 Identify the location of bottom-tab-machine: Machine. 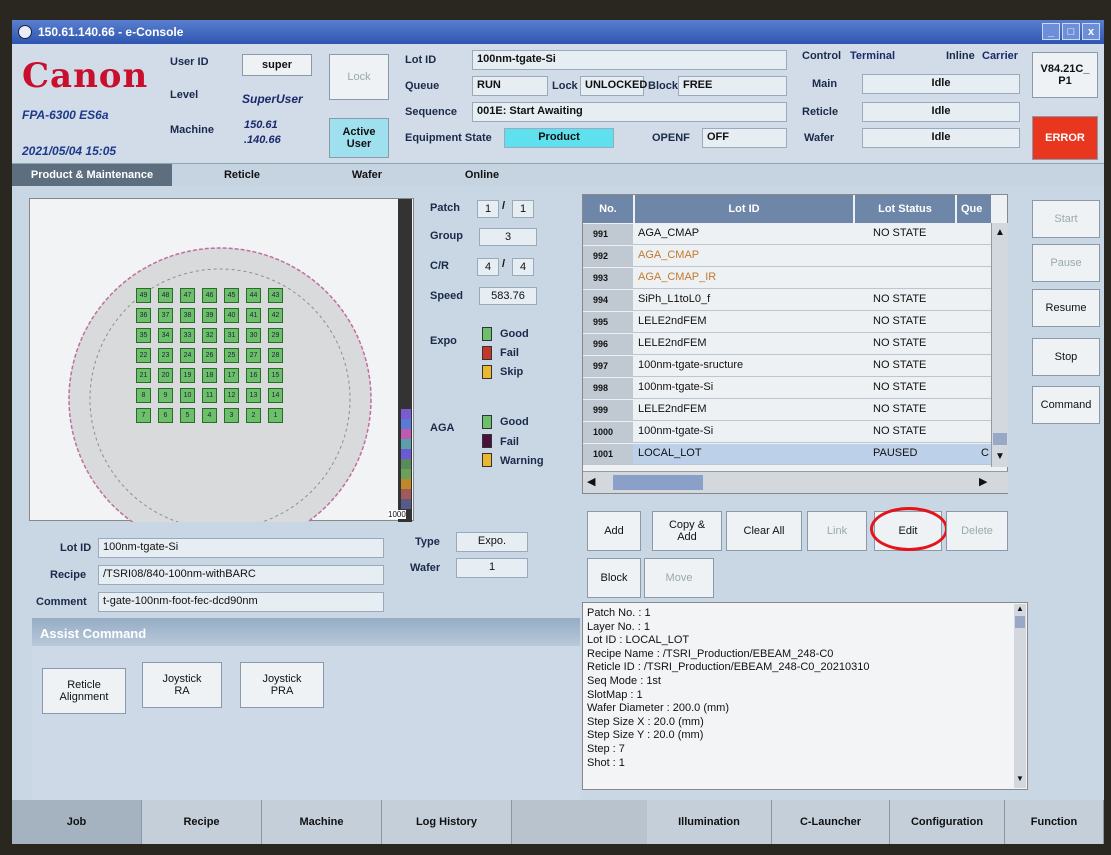
(322, 822).